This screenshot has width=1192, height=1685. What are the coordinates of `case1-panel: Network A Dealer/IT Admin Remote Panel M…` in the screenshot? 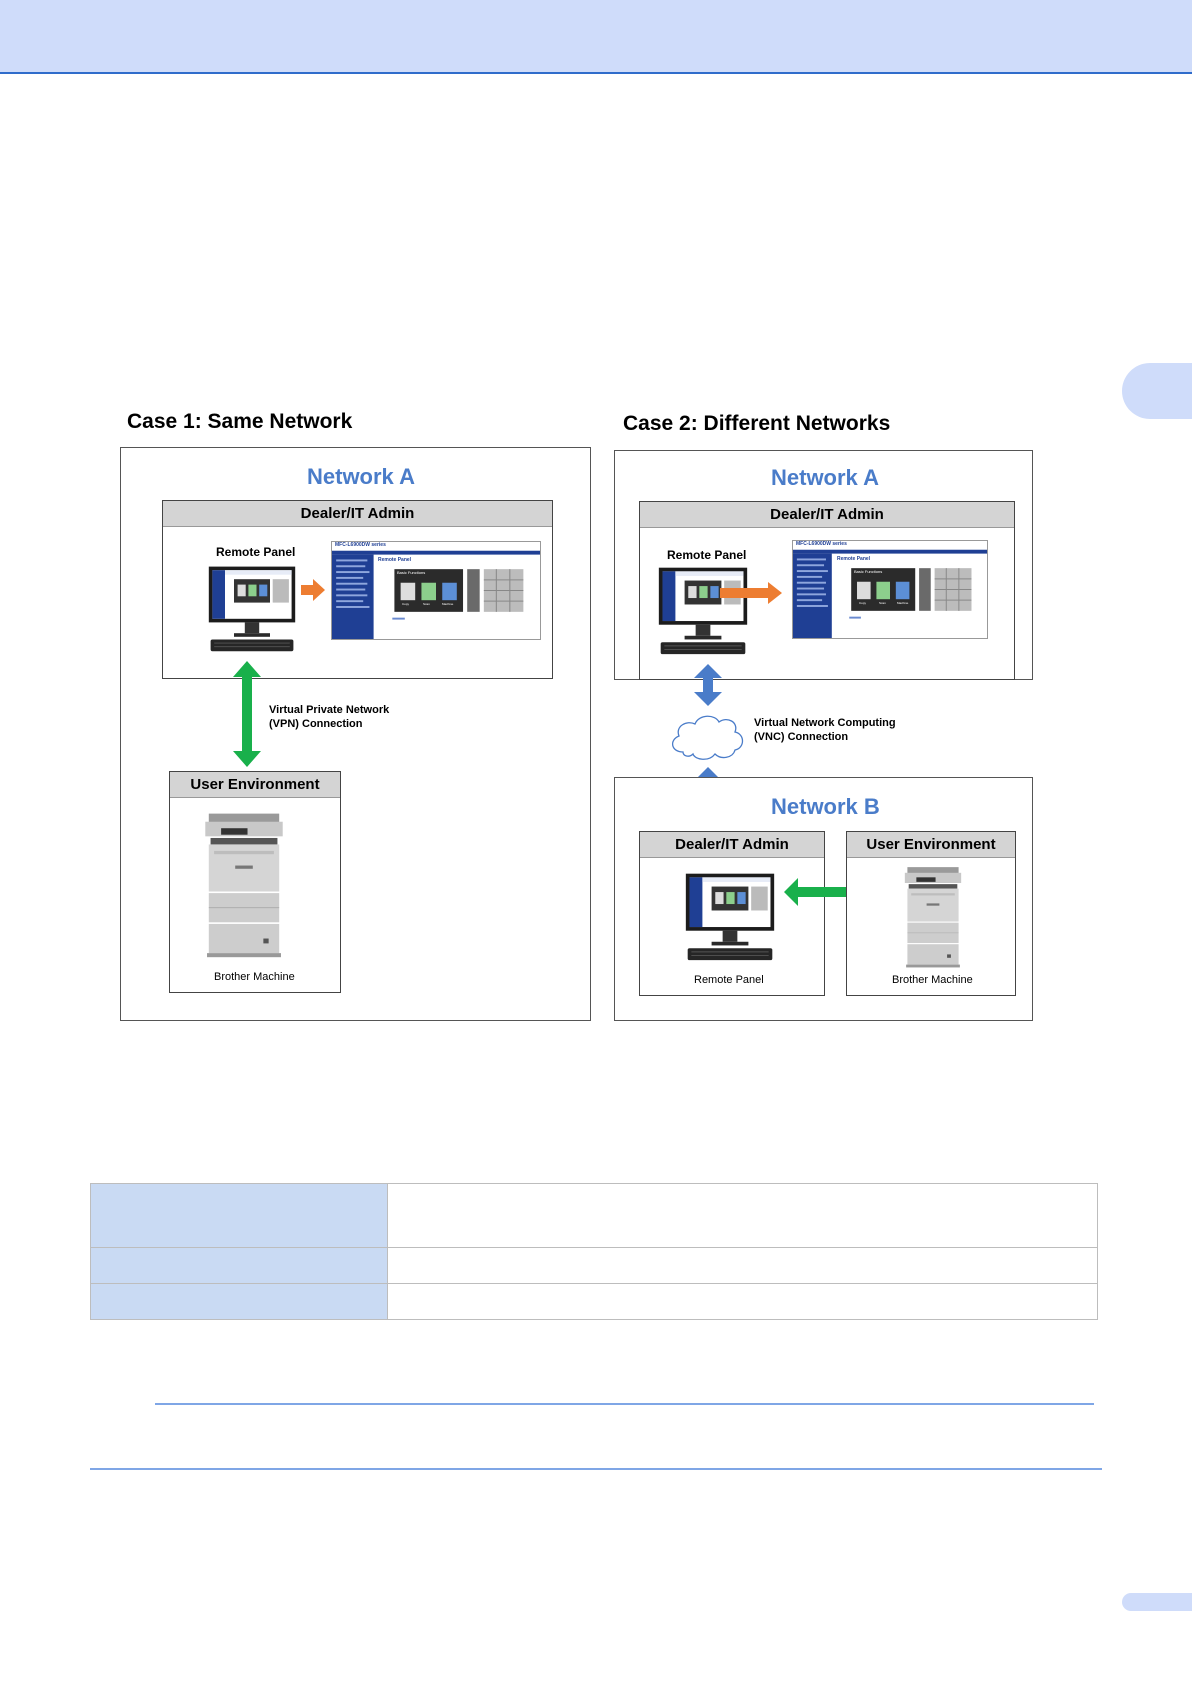 It's located at (355, 734).